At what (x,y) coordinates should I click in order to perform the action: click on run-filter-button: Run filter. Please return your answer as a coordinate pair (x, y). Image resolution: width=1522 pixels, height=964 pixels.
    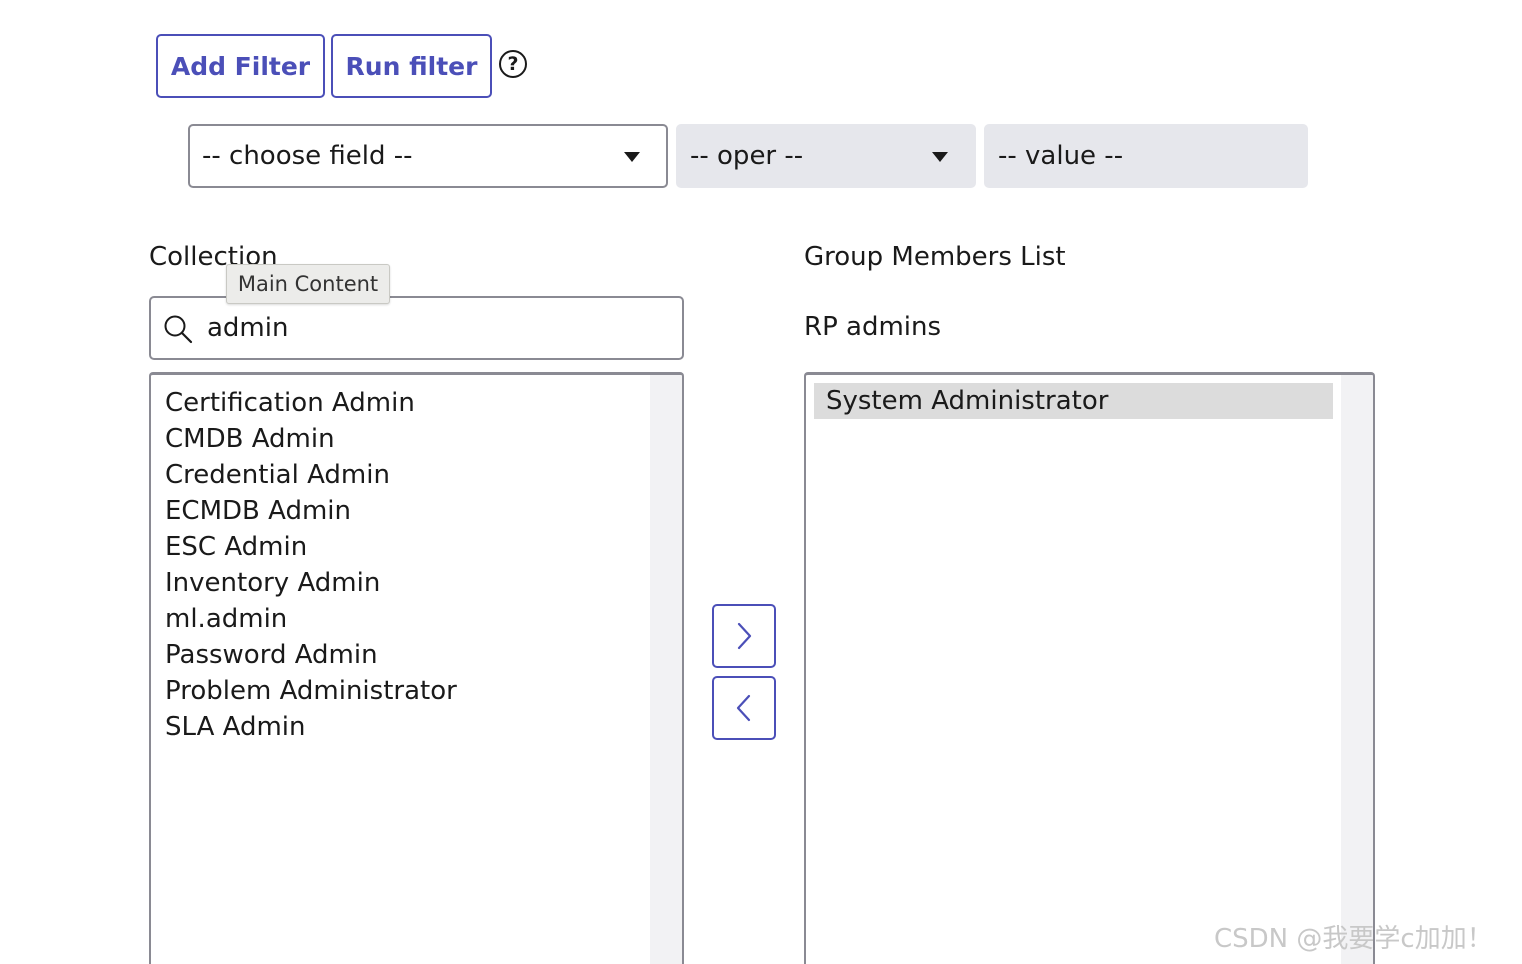
    Looking at the image, I should click on (411, 66).